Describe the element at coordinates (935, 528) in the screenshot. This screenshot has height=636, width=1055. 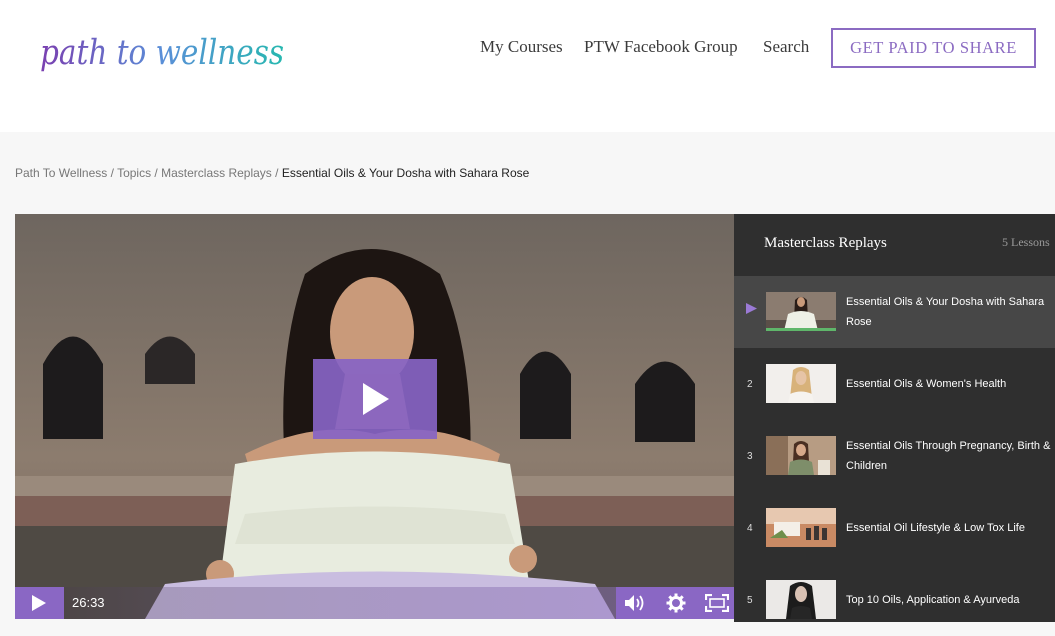
I see `lesson-title: Essential Oil Lifestyle & Low Tox Life` at that location.